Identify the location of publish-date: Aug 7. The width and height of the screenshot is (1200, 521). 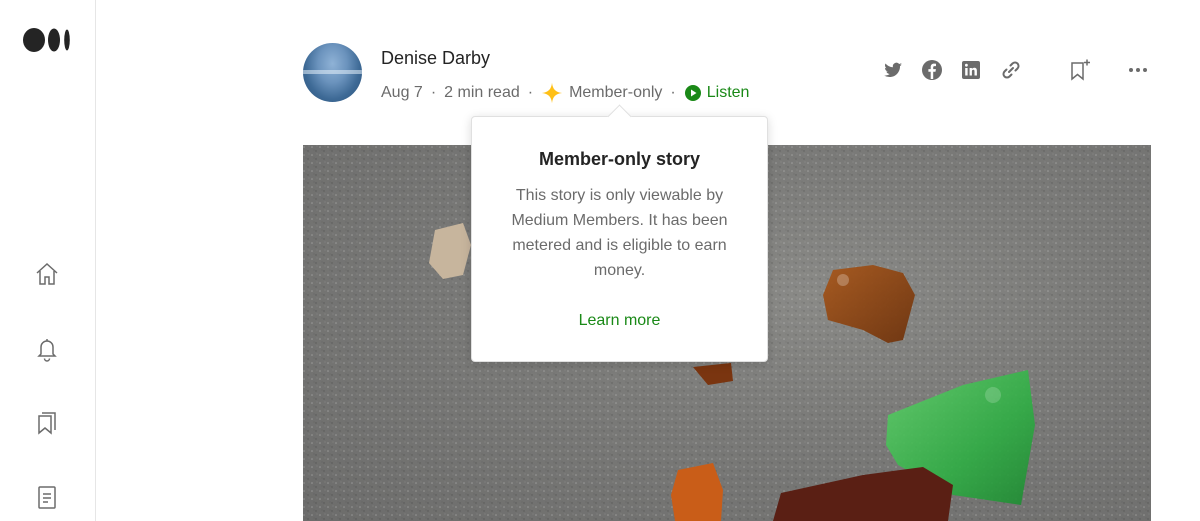
(402, 92).